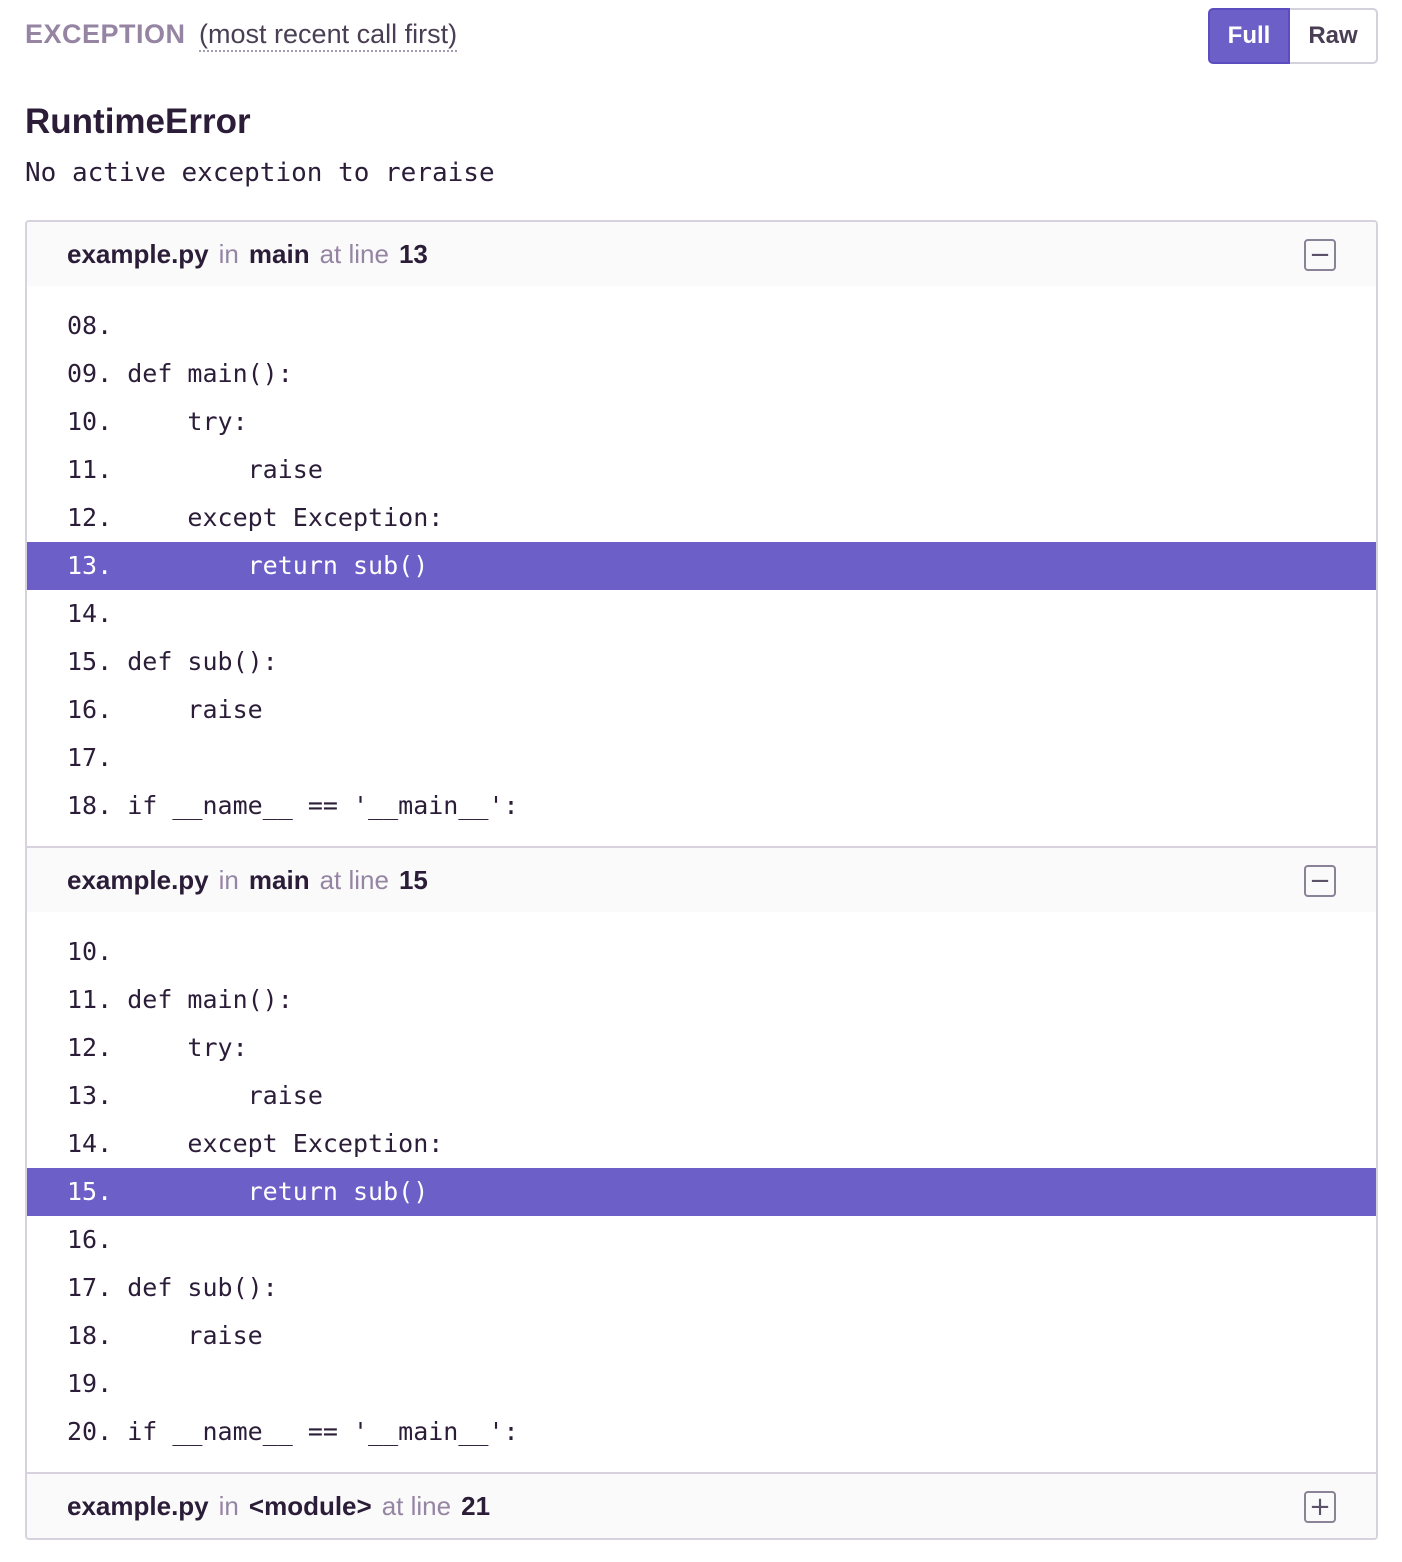 This screenshot has height=1562, width=1402. Describe the element at coordinates (90, 373) in the screenshot. I see `line-number: 09.` at that location.